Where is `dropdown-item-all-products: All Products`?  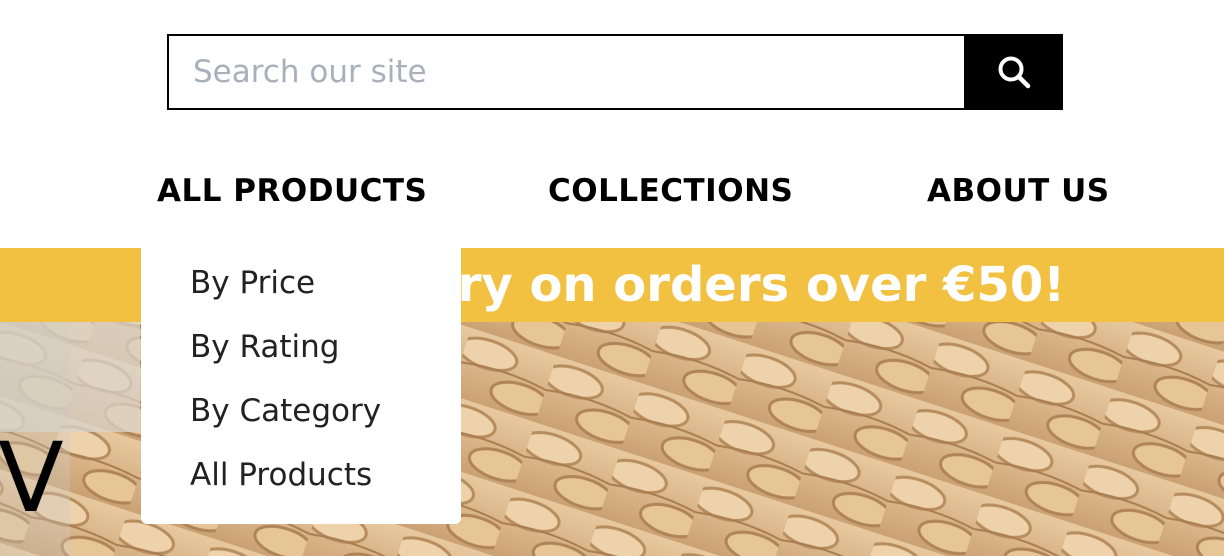 dropdown-item-all-products: All Products is located at coordinates (301, 487).